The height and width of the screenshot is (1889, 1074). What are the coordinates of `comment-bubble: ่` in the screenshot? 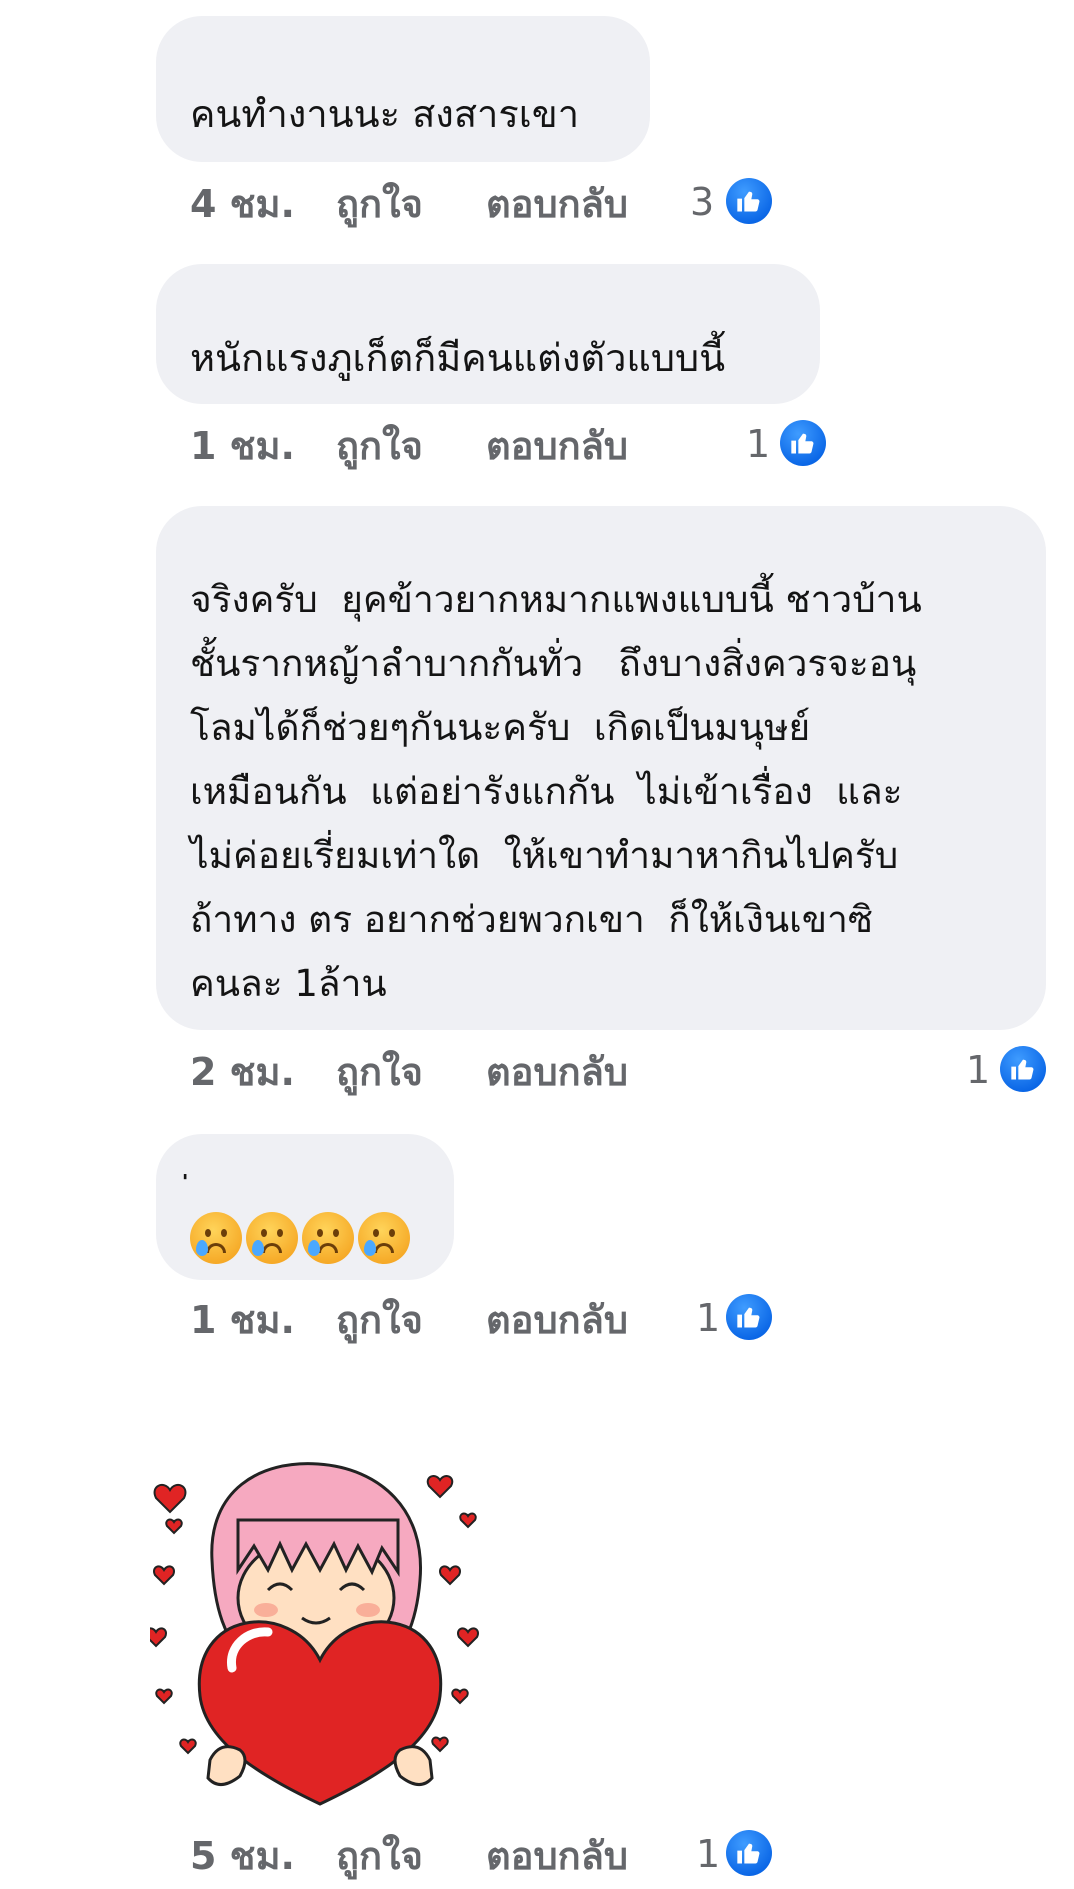 It's located at (305, 1207).